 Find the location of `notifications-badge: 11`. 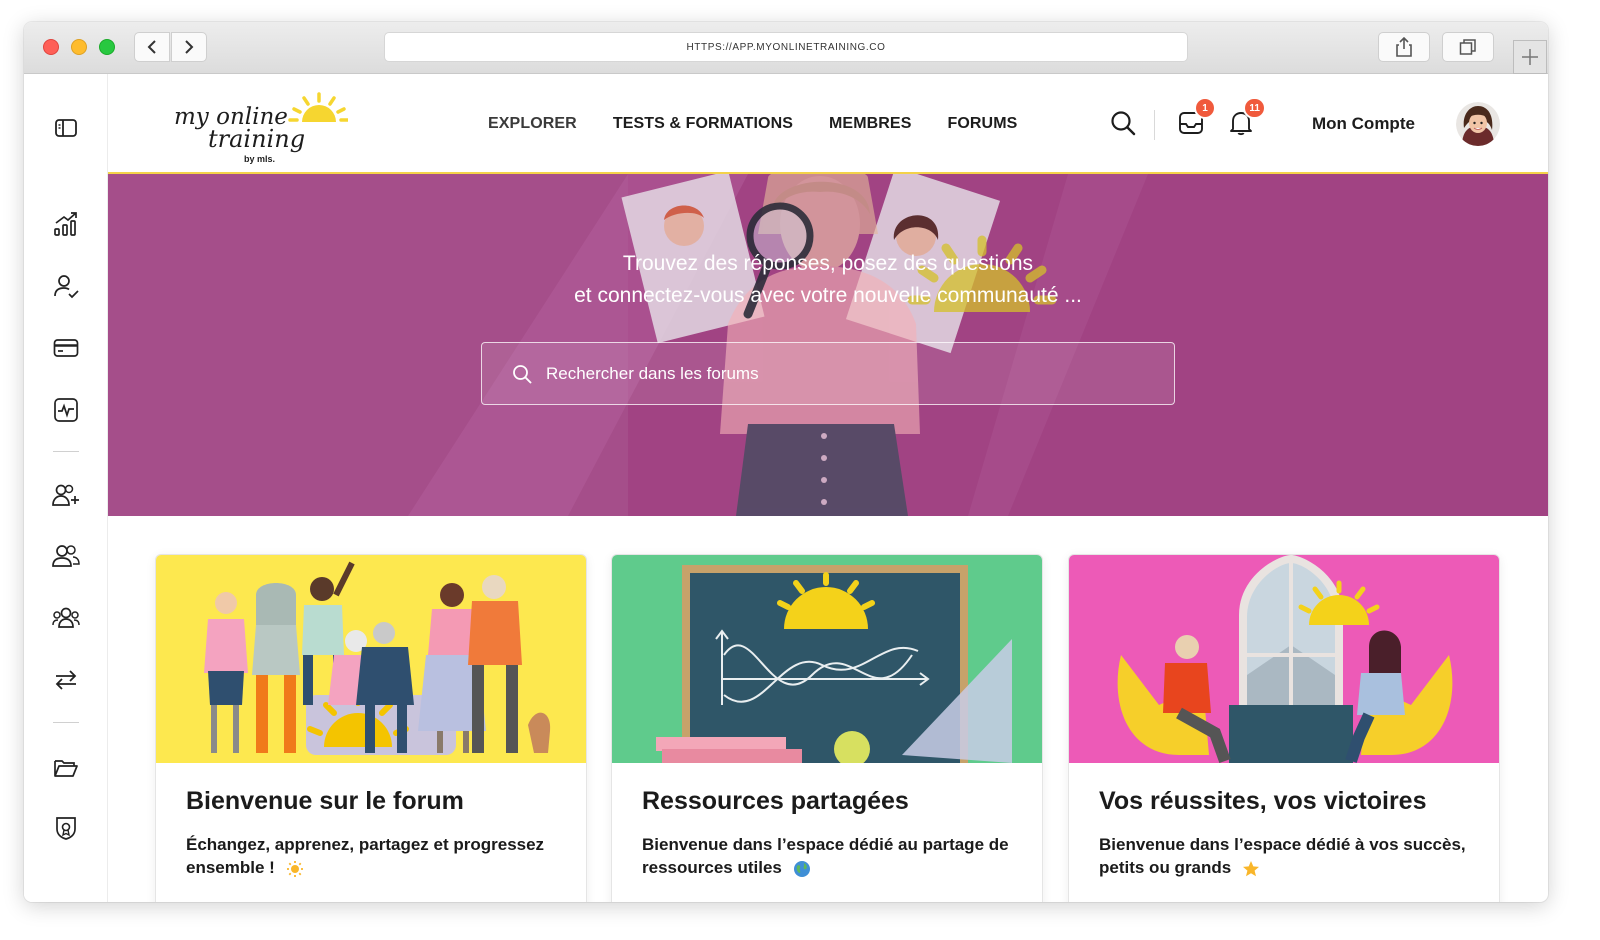

notifications-badge: 11 is located at coordinates (1254, 108).